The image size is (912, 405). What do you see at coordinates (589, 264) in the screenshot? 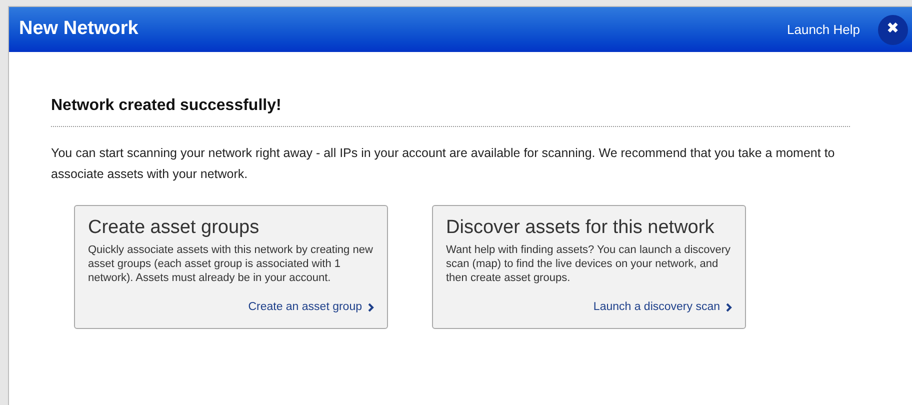
I see `card-text: Want help with finding assets? You can launch a discovery scan (map) to find the live devices on your network, and then create asset groups.` at bounding box center [589, 264].